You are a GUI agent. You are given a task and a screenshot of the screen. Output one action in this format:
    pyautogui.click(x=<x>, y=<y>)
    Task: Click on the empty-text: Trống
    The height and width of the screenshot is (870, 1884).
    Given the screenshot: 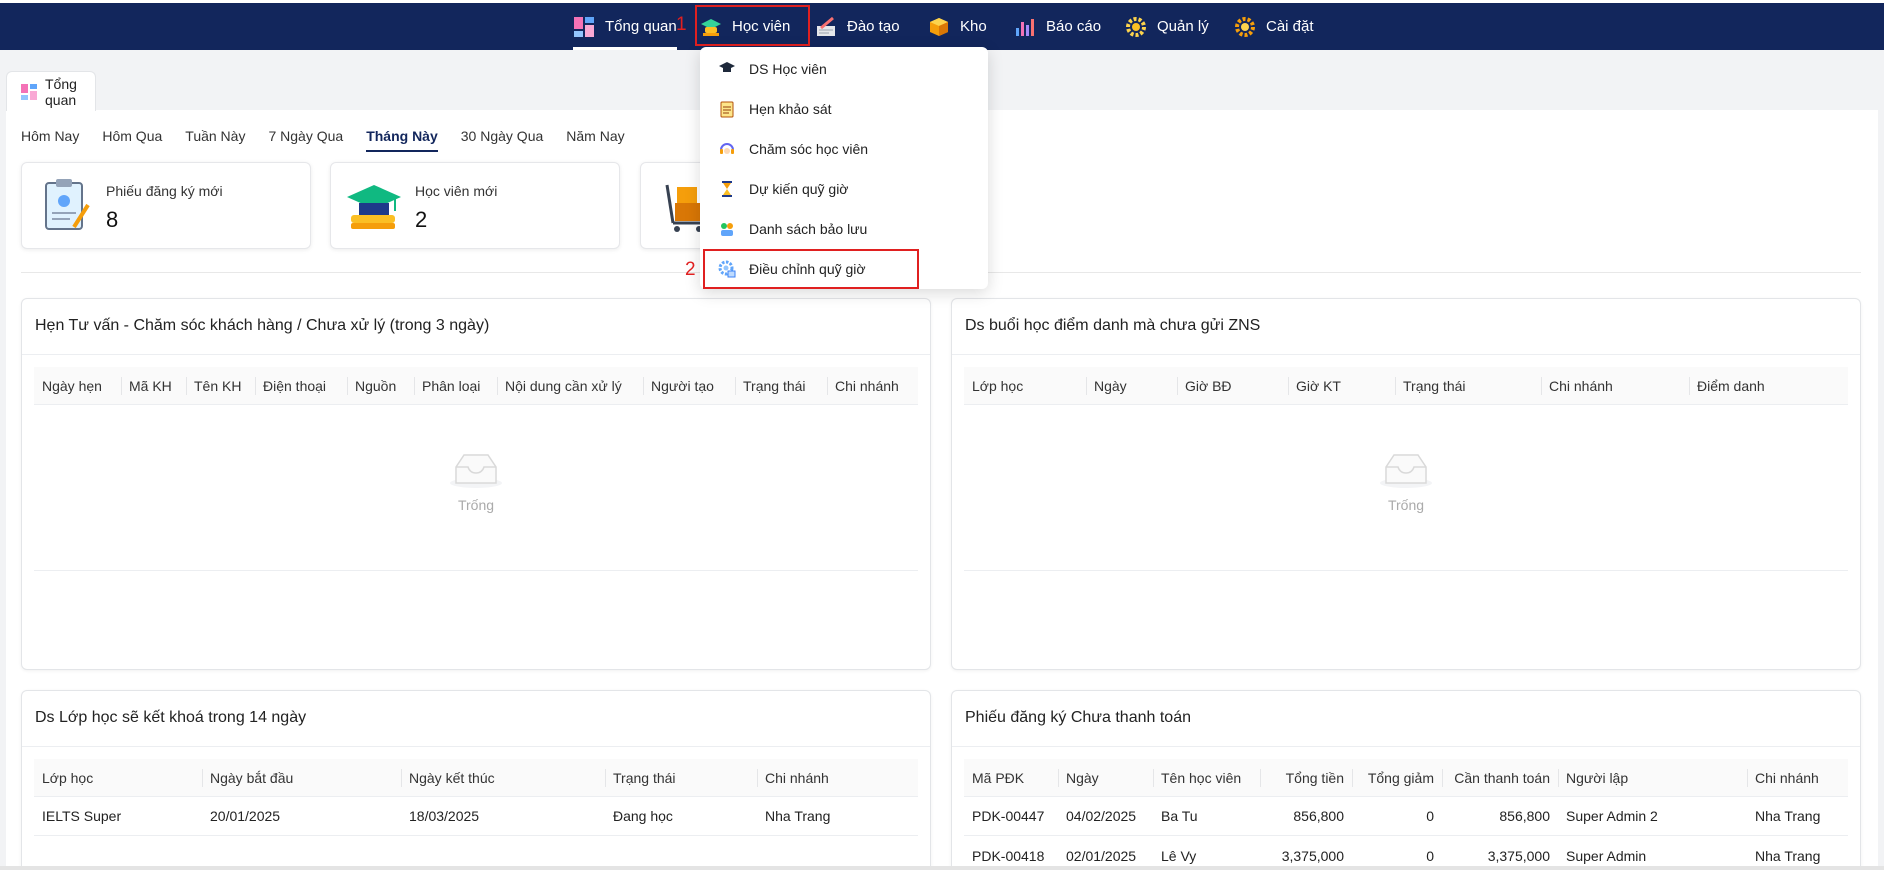 What is the action you would take?
    pyautogui.click(x=476, y=505)
    